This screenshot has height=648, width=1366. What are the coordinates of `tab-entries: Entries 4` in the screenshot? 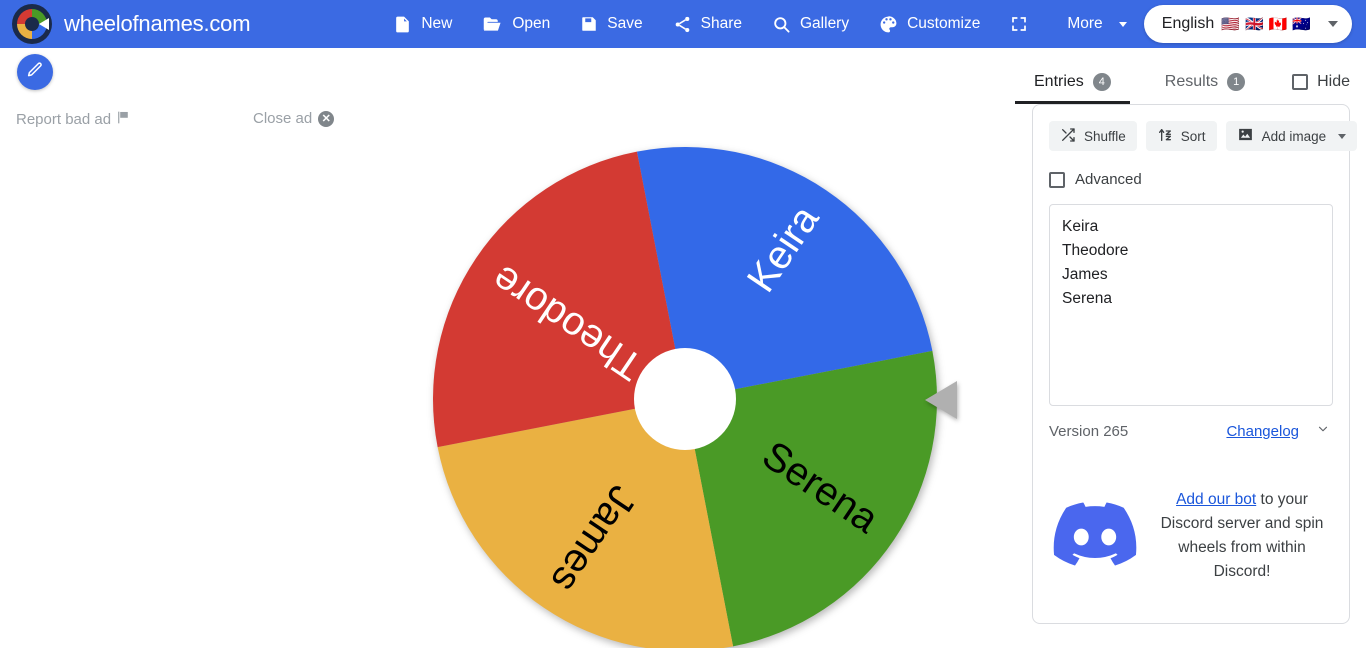 It's located at (1072, 82).